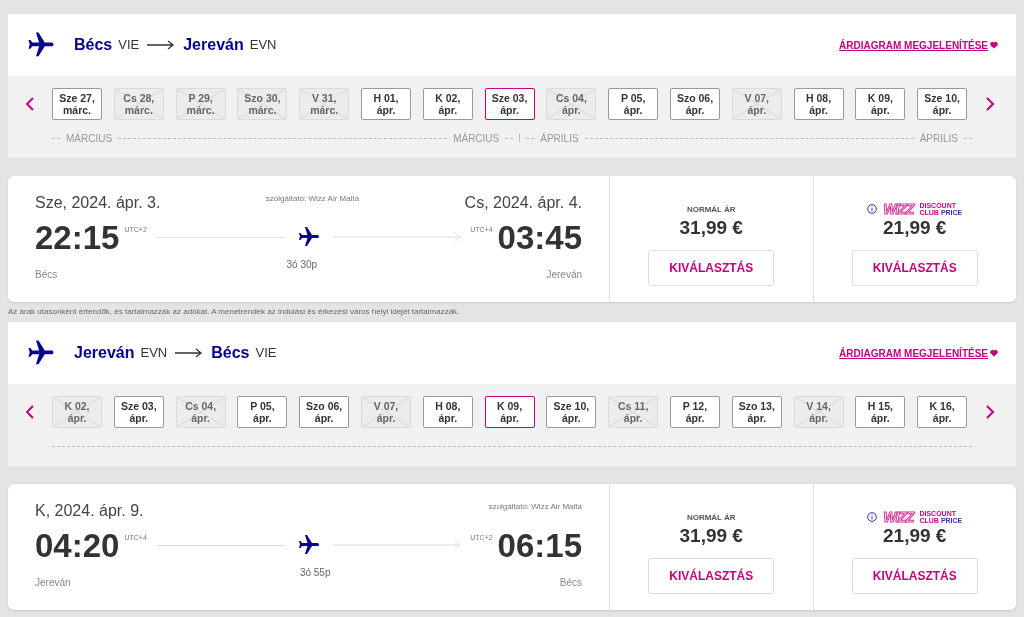 The width and height of the screenshot is (1024, 617). I want to click on departure-time: 04:20, so click(77, 545).